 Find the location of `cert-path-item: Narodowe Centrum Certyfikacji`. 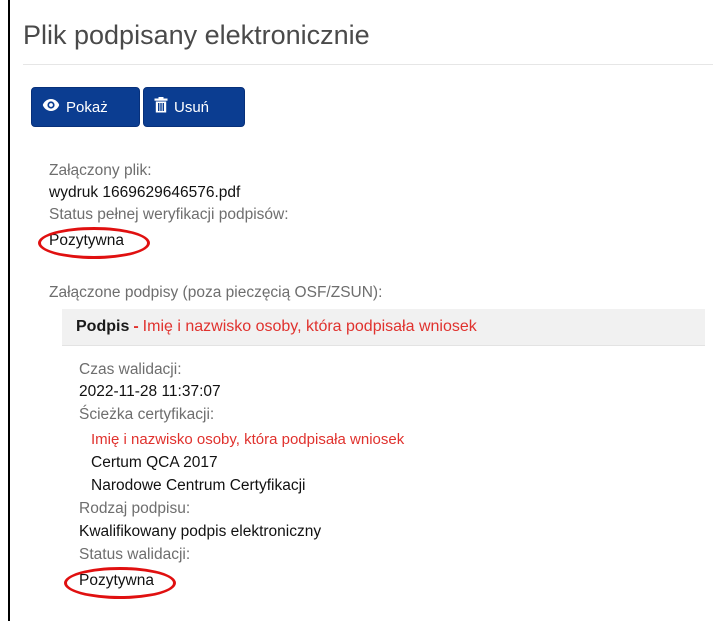

cert-path-item: Narodowe Centrum Certyfikacji is located at coordinates (198, 485).